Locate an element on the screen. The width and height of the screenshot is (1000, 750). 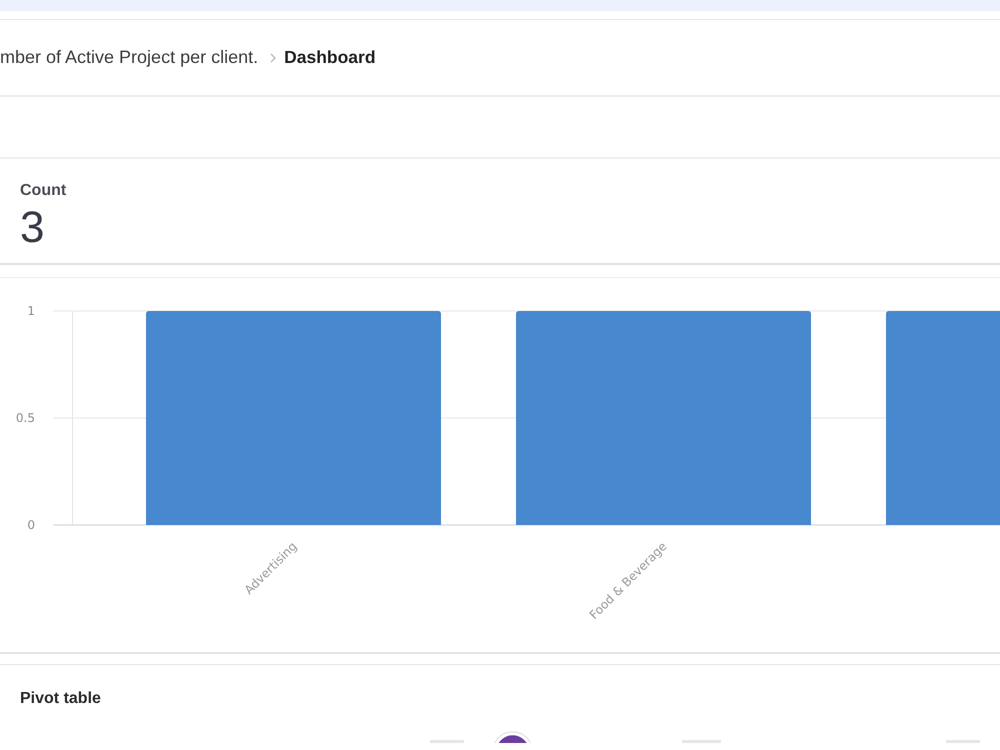
axis-label: 1 is located at coordinates (31, 311).